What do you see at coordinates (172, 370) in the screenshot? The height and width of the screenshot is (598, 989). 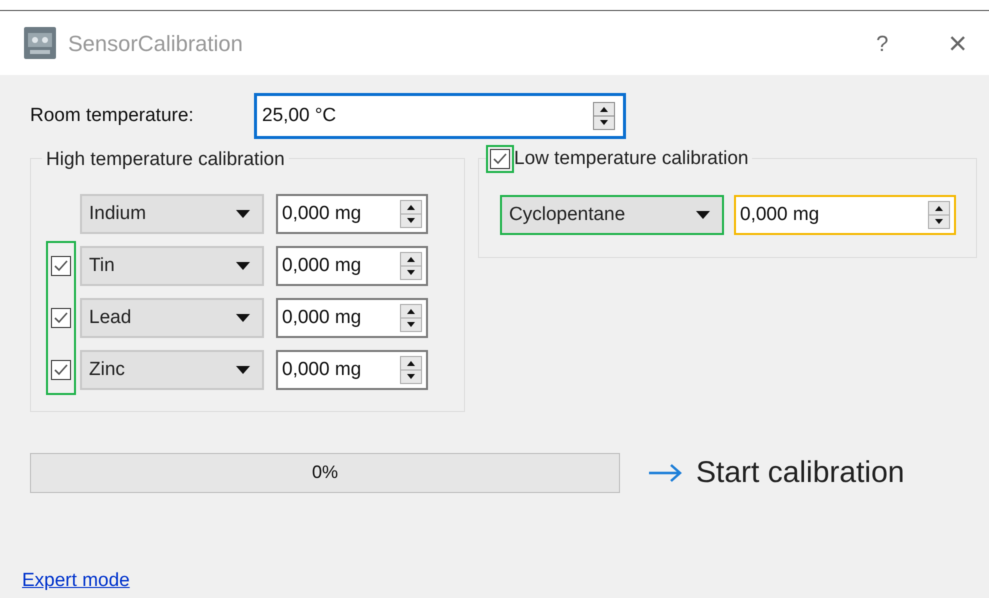 I see `dropdown: Zinc` at bounding box center [172, 370].